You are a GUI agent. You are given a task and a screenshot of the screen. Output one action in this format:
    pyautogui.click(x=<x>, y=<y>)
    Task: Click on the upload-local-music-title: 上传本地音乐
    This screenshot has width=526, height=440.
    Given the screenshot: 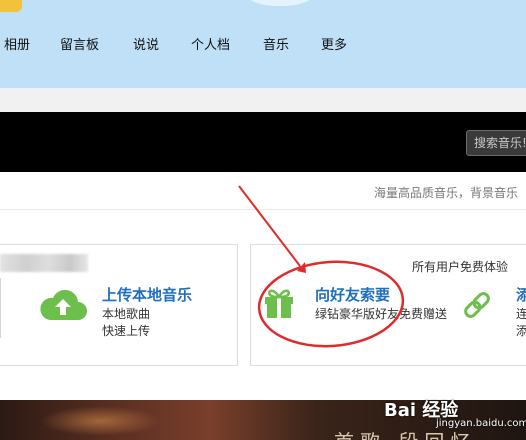 What is the action you would take?
    pyautogui.click(x=147, y=294)
    